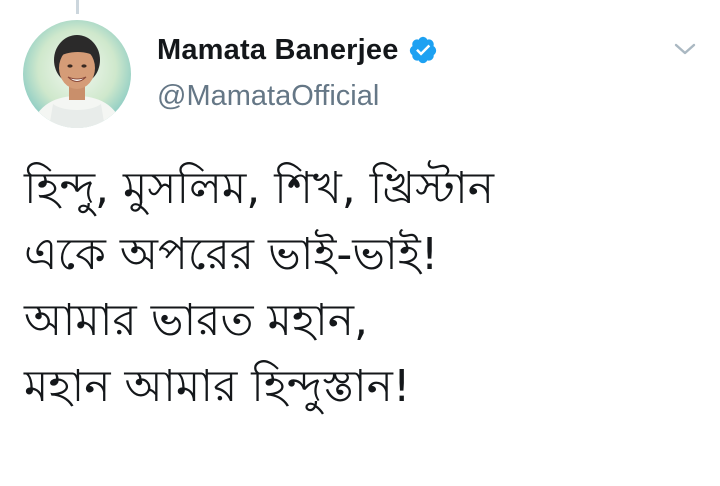 The image size is (720, 486). I want to click on thread-connector-line, so click(77, 7).